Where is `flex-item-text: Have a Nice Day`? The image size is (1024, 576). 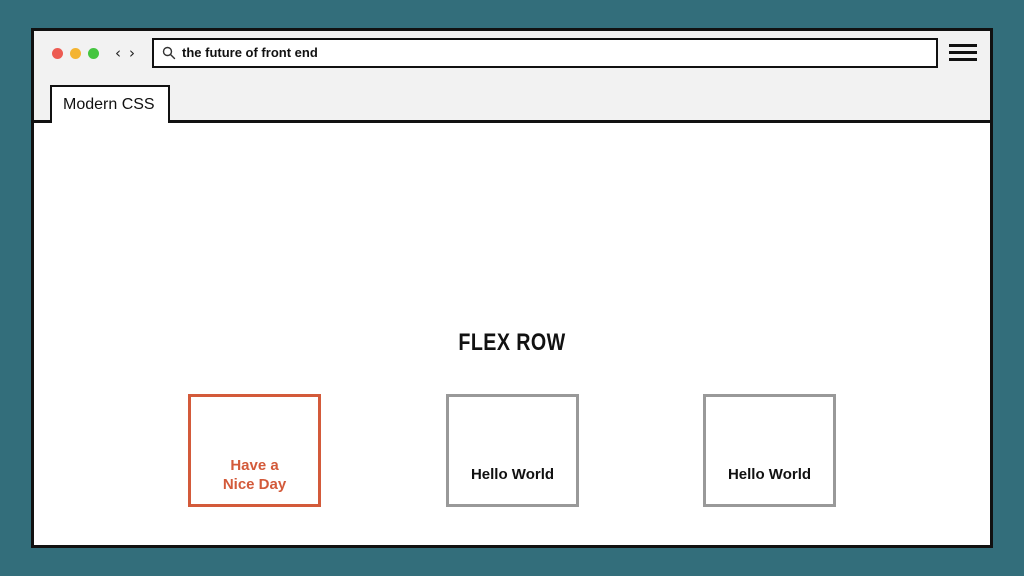
flex-item-text: Have a Nice Day is located at coordinates (254, 475).